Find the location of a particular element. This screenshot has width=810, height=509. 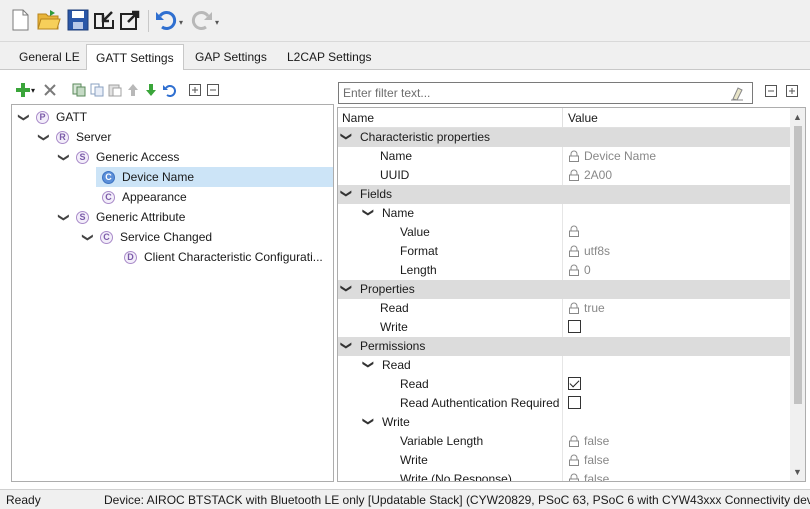

tab-general-le: General LE is located at coordinates (49, 58).